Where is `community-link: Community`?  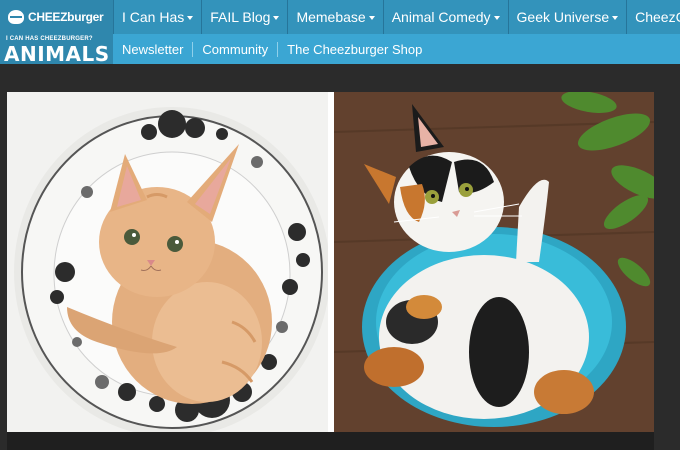 community-link: Community is located at coordinates (234, 49).